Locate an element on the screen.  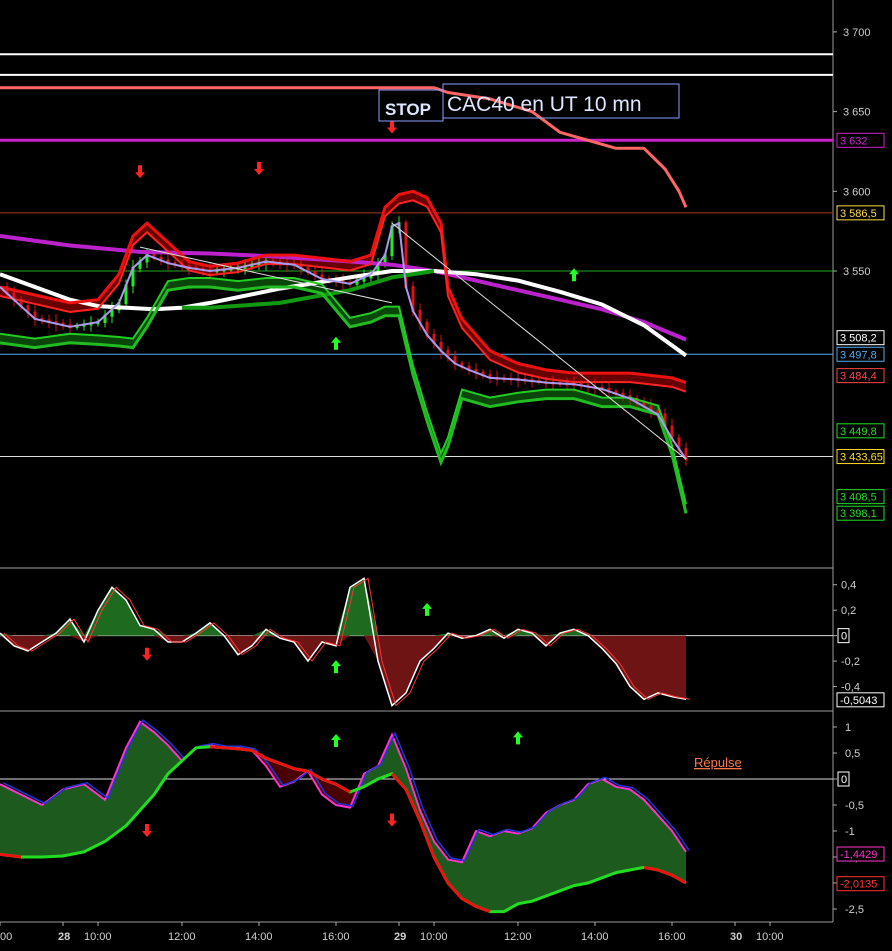
rep-tick-label-4: -1 is located at coordinates (850, 832).